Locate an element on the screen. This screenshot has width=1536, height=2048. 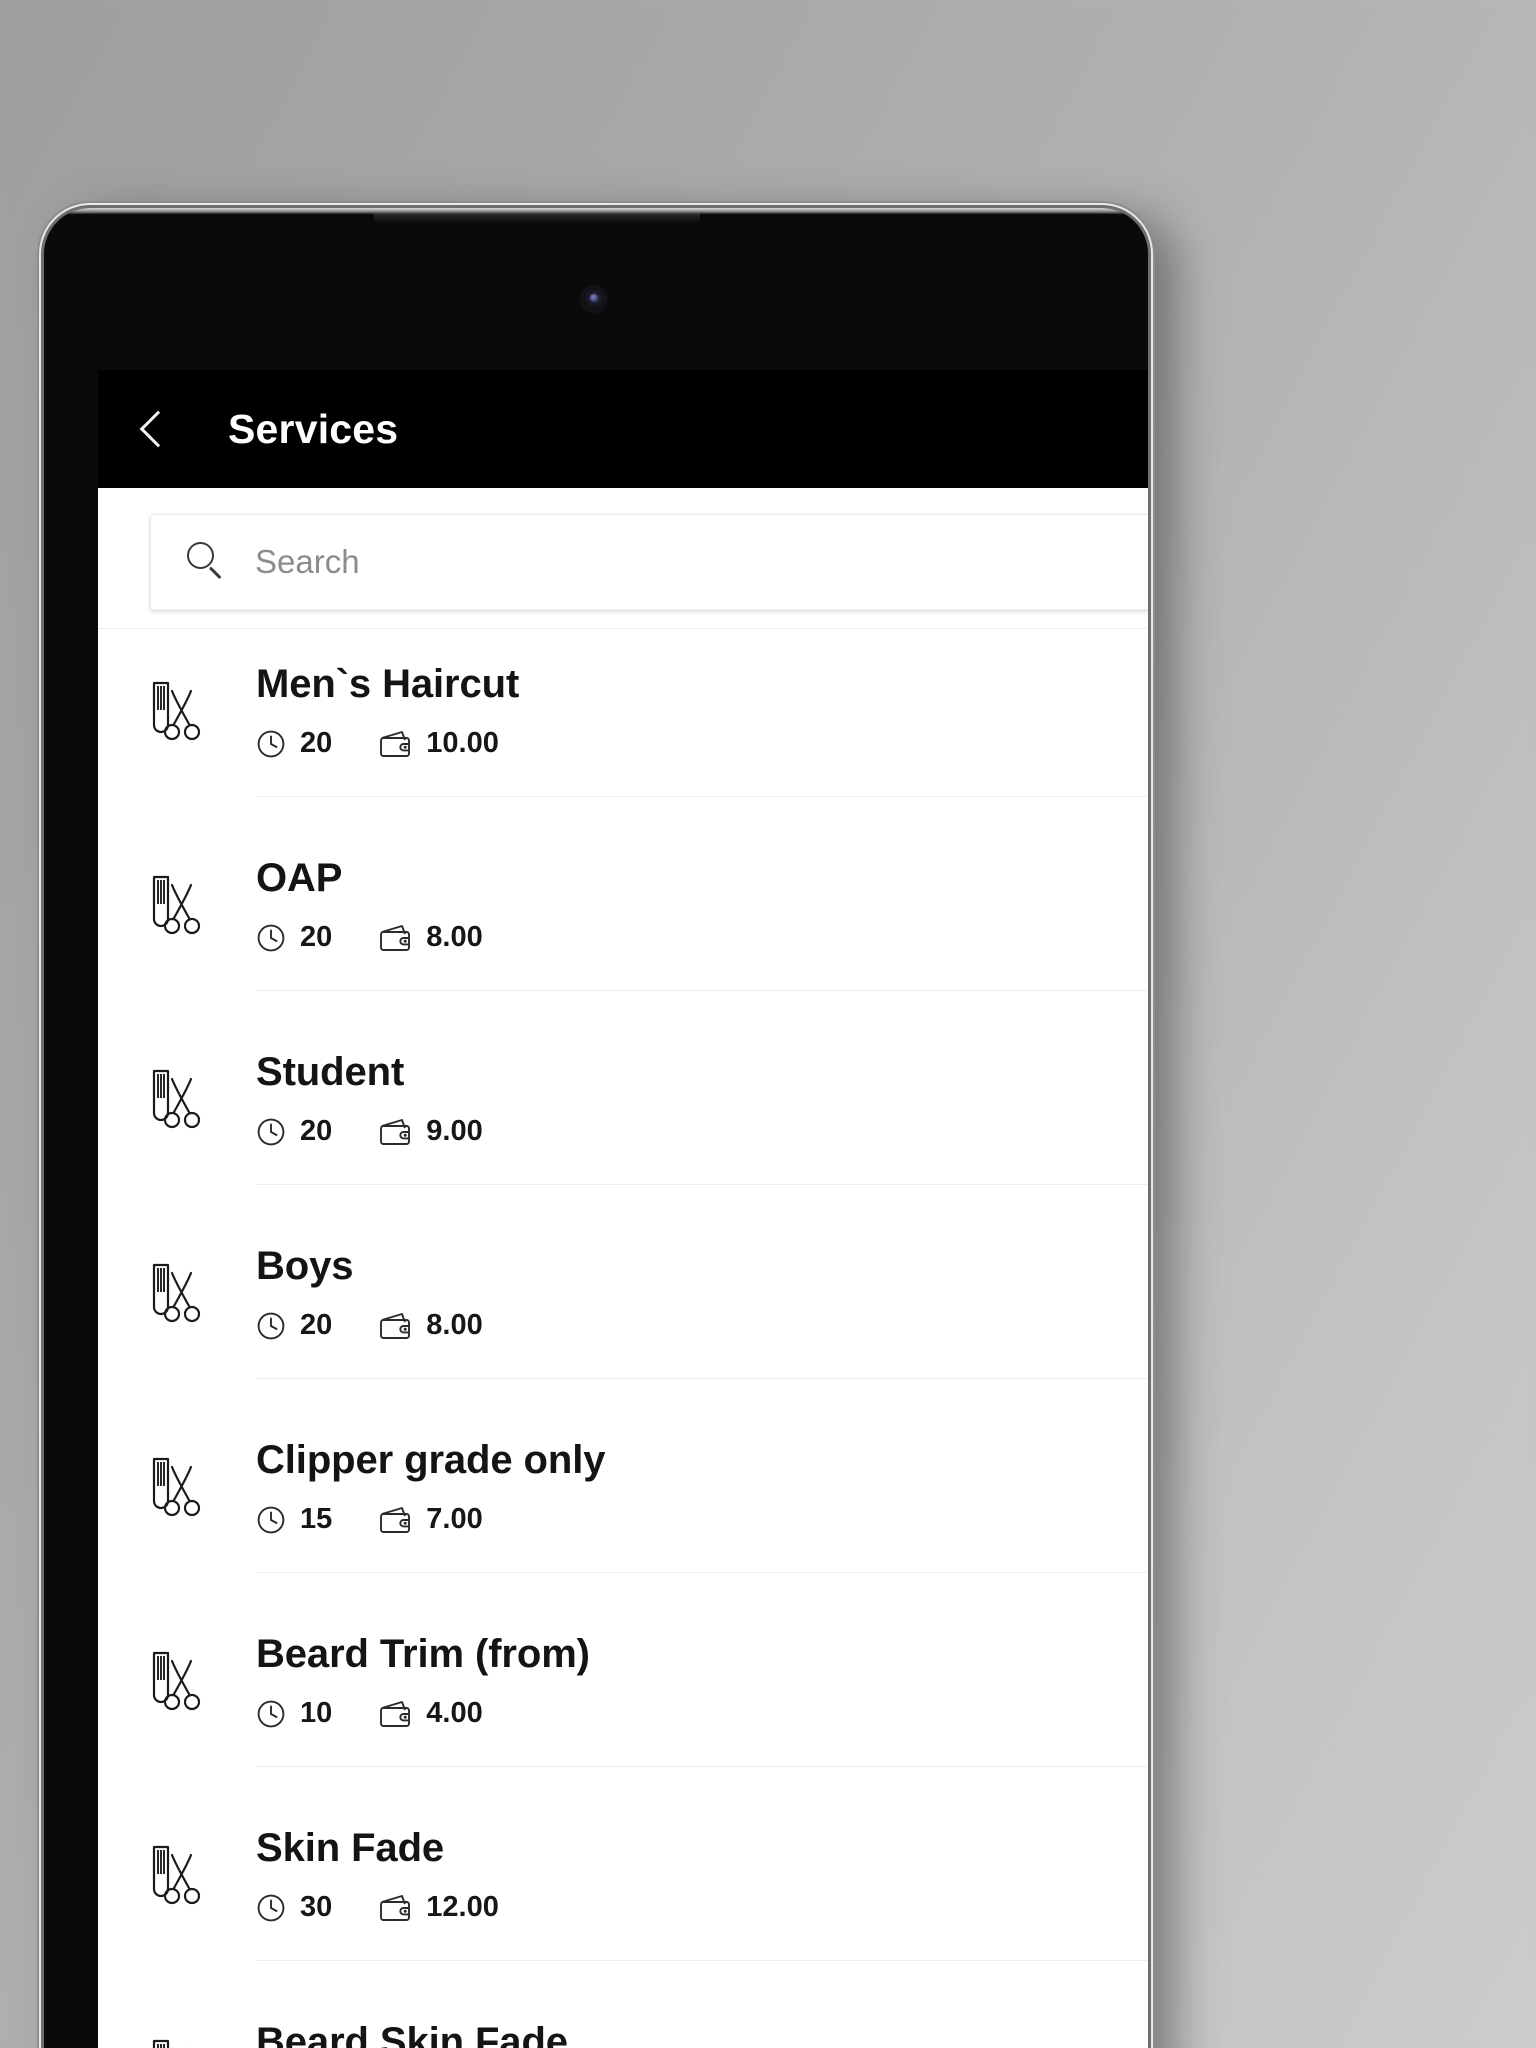
service-row: Beard Trim (from) 10 4.00 is located at coordinates (623, 1696).